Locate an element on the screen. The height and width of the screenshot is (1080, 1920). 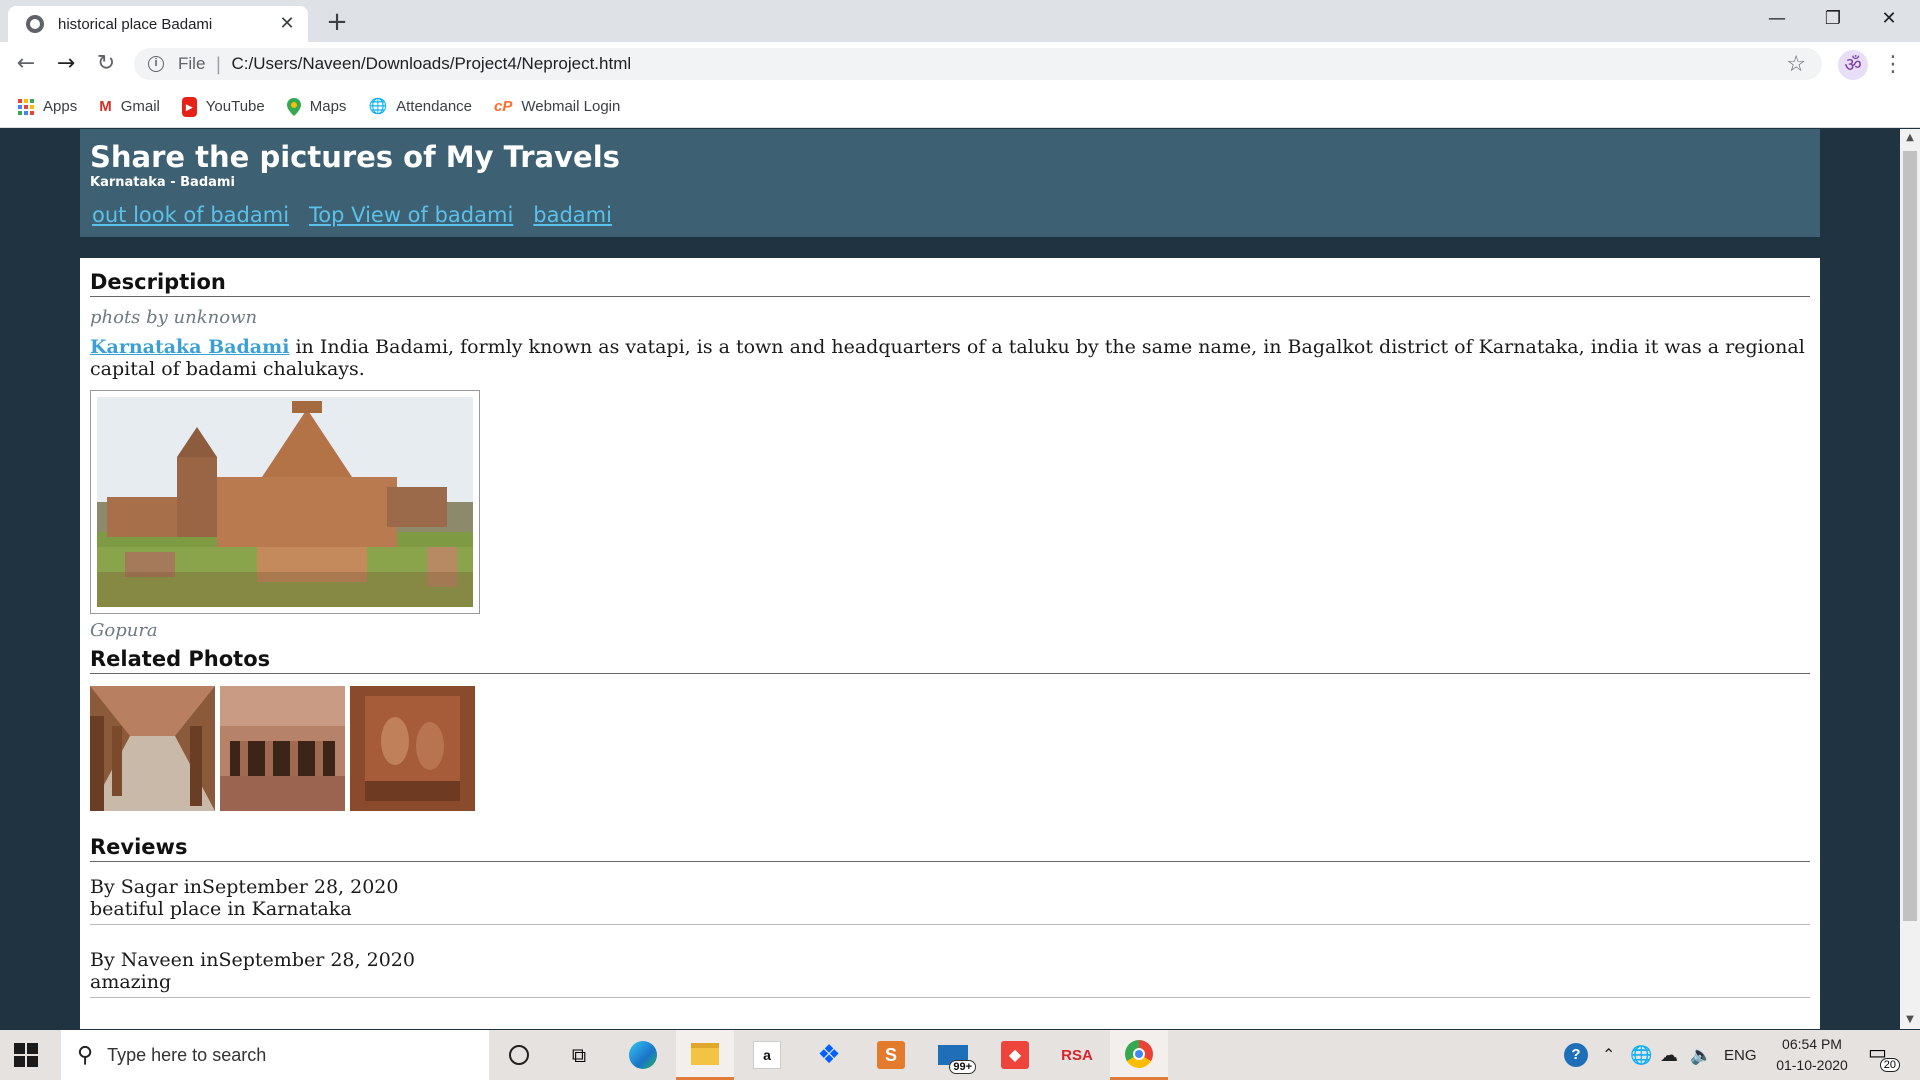
tab-title: historical place Badami is located at coordinates (135, 24).